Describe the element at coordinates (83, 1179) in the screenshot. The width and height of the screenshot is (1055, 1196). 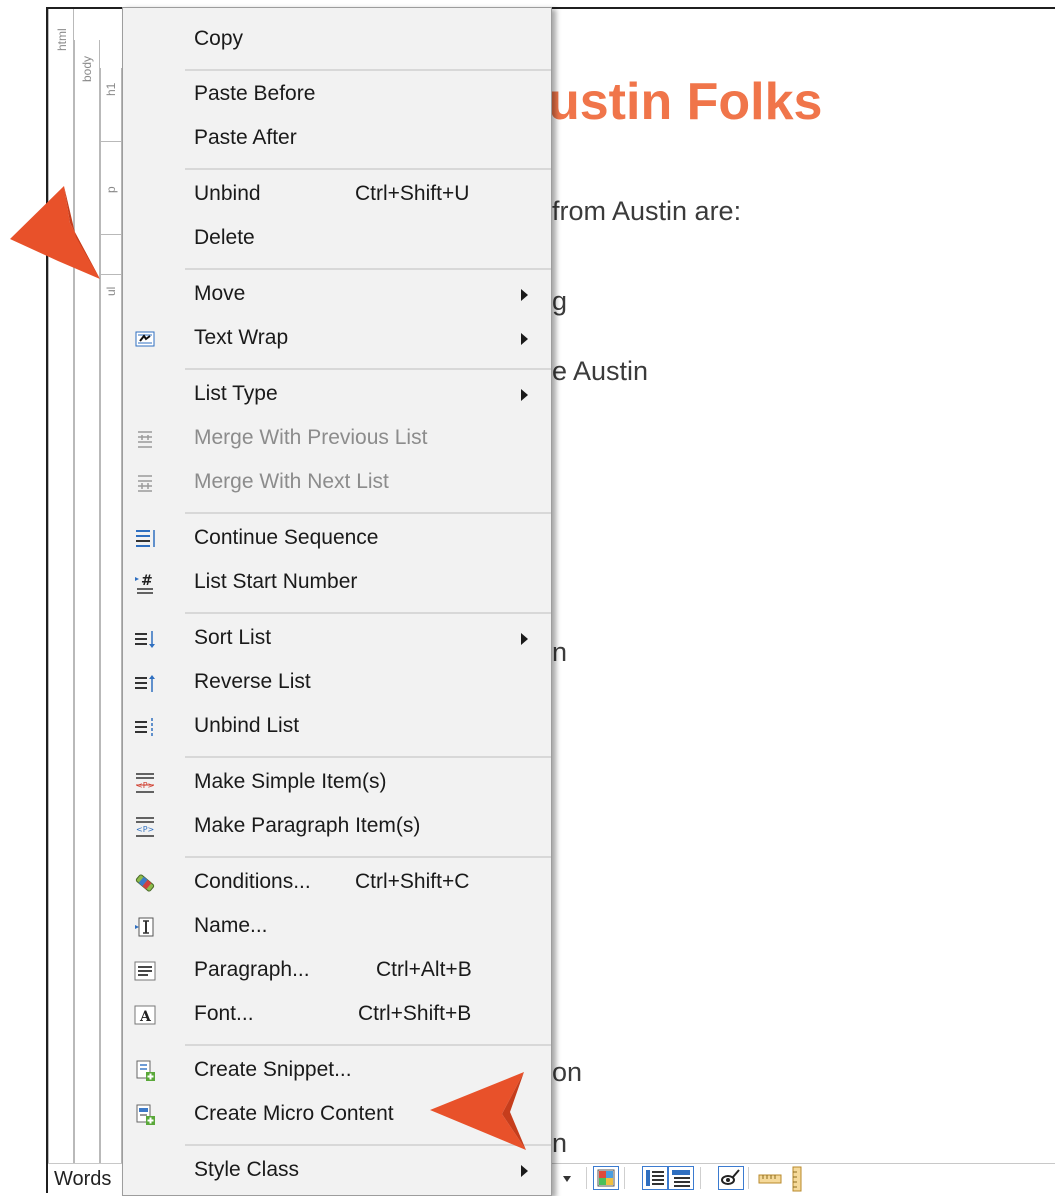
I see `words-label: Words` at that location.